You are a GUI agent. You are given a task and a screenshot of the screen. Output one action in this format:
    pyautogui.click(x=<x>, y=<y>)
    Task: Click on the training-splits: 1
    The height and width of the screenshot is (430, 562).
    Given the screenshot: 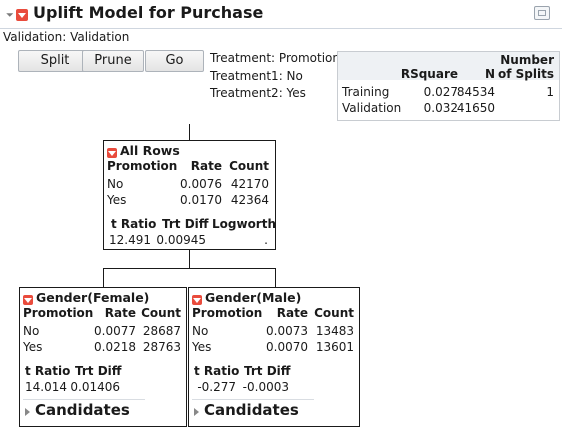 What is the action you would take?
    pyautogui.click(x=550, y=92)
    